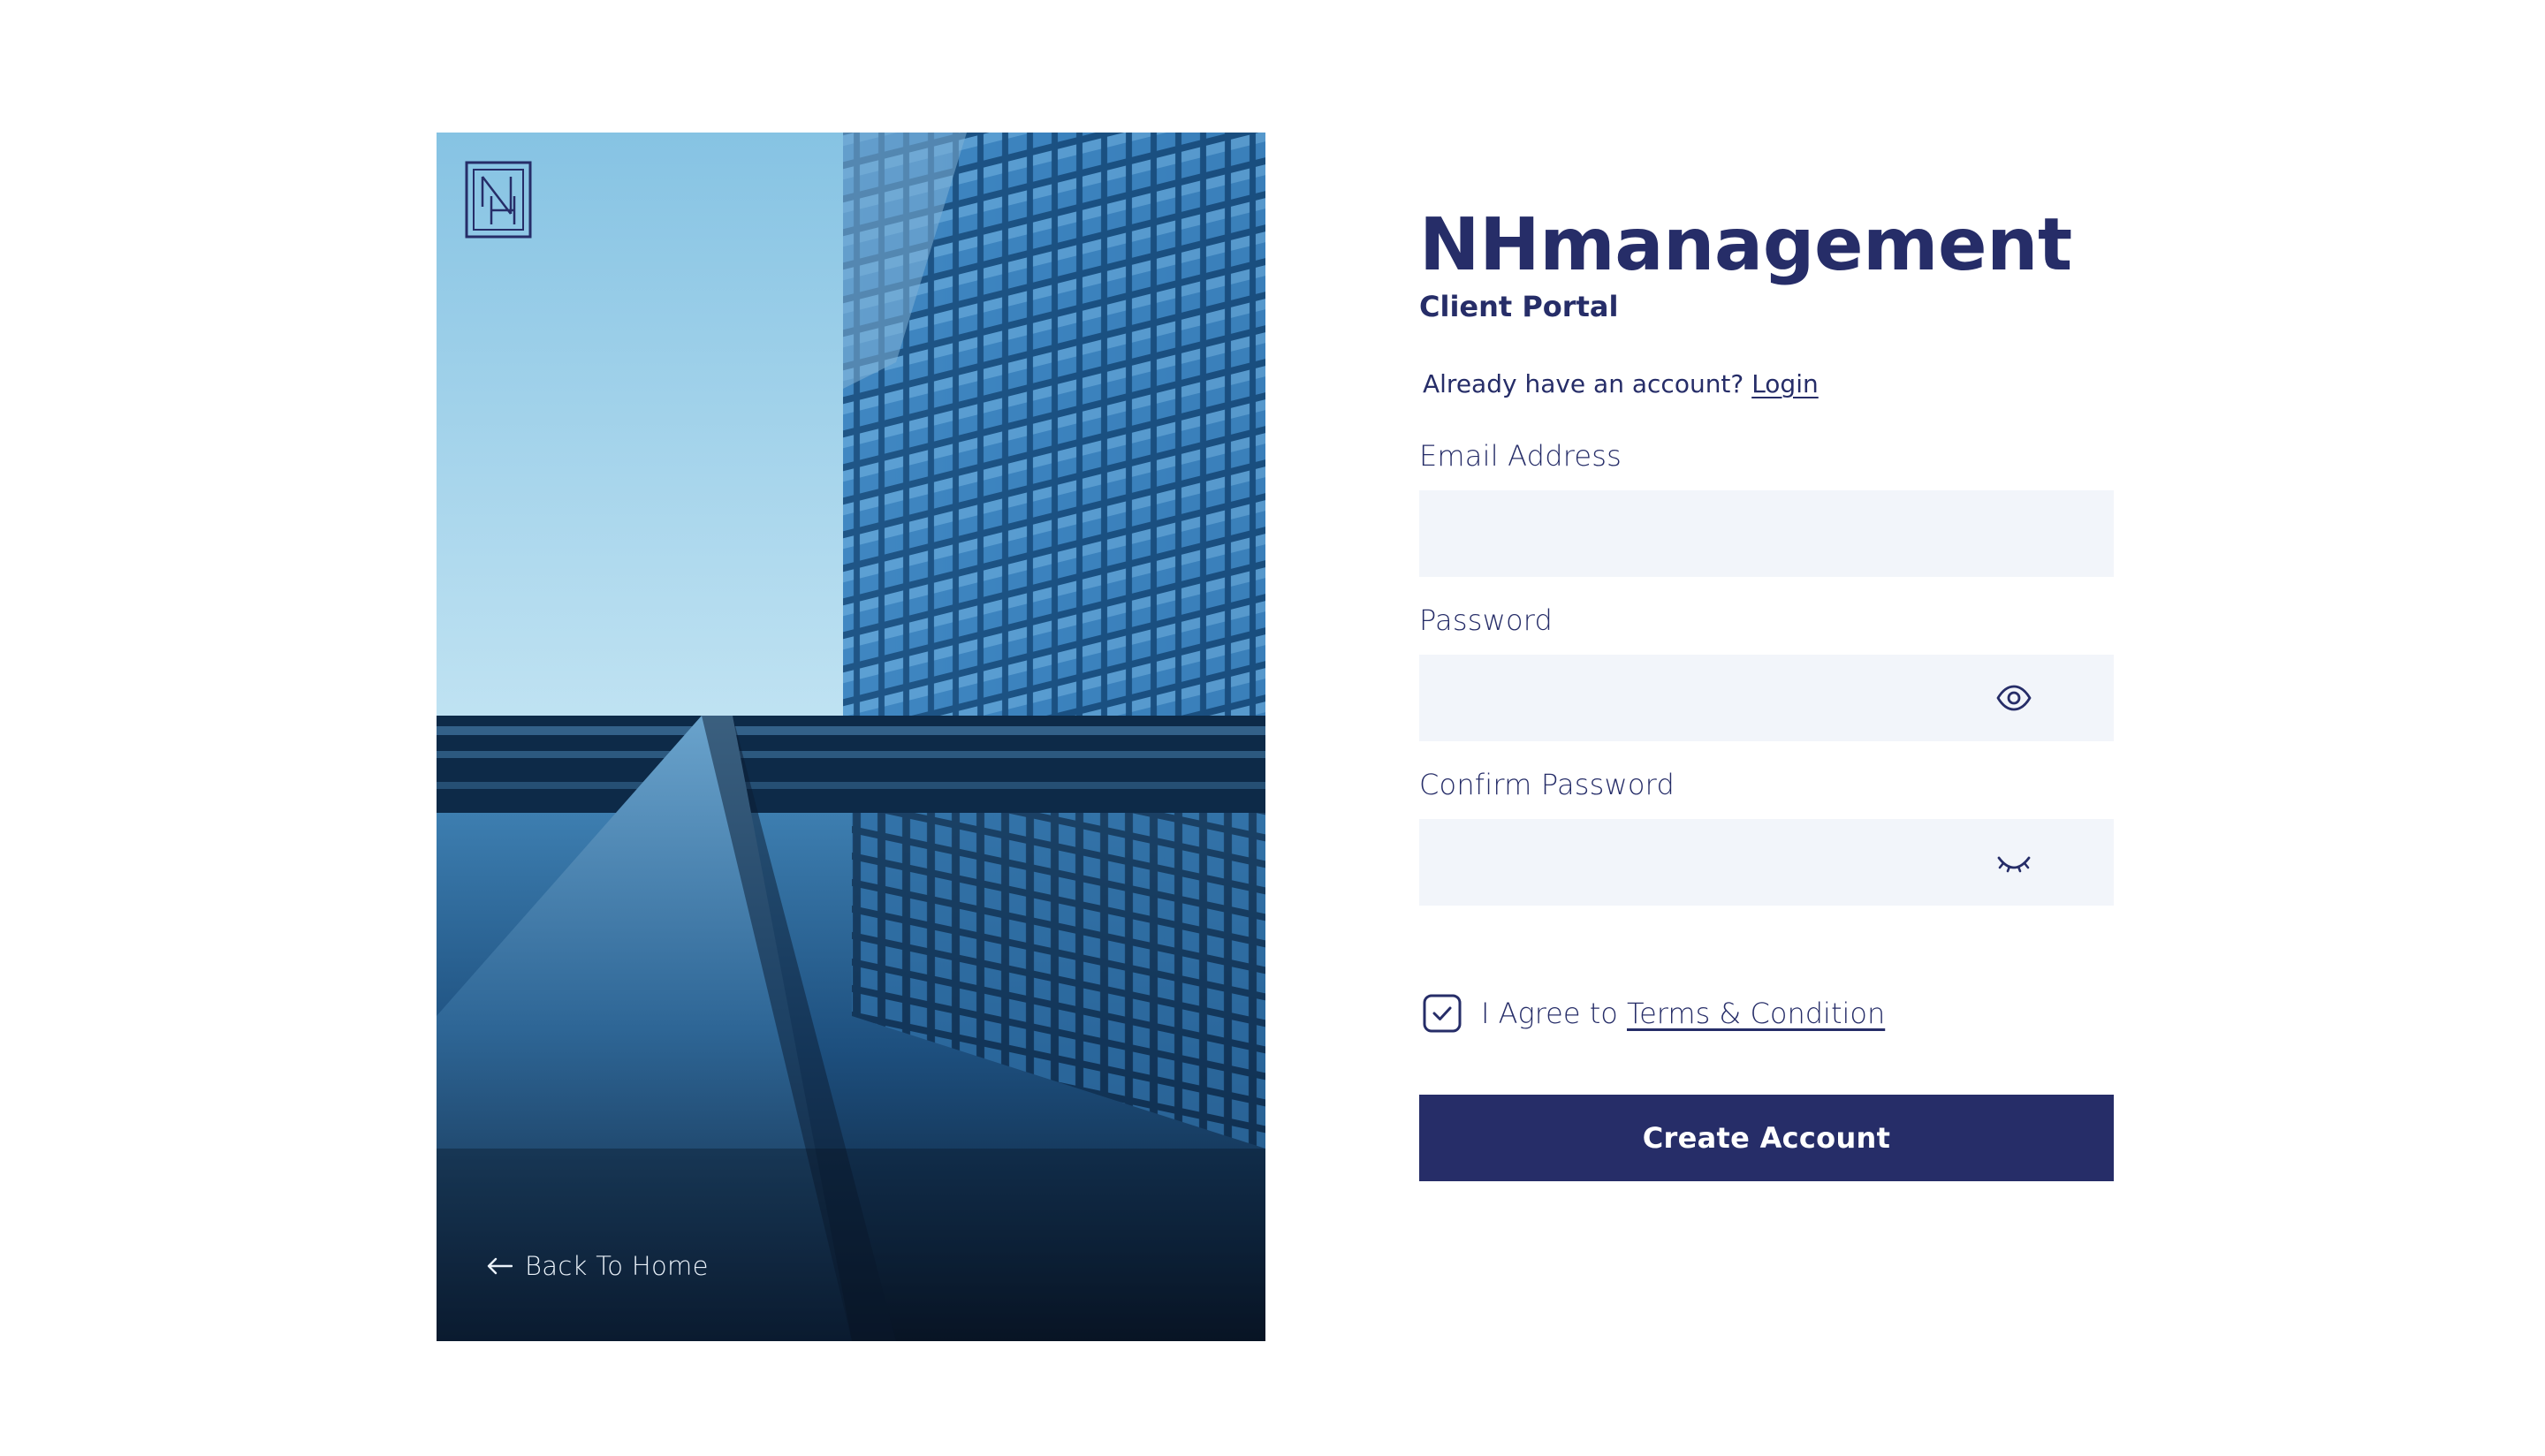 This screenshot has width=2545, height=1456. I want to click on password-label: Password, so click(1486, 620).